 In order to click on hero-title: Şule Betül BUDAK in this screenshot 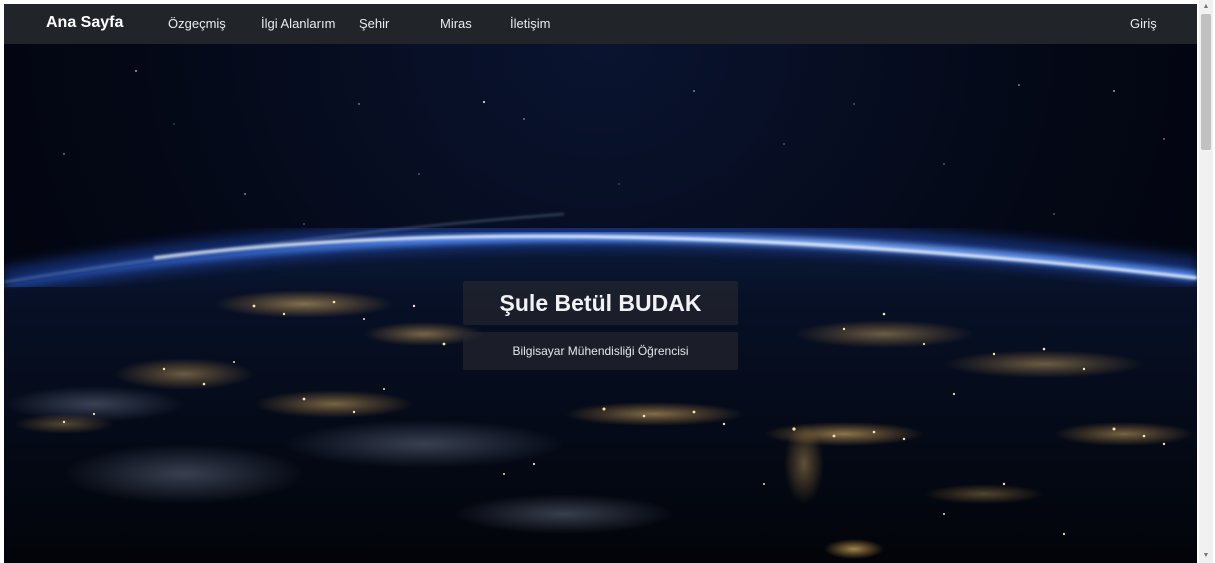, I will do `click(600, 303)`.